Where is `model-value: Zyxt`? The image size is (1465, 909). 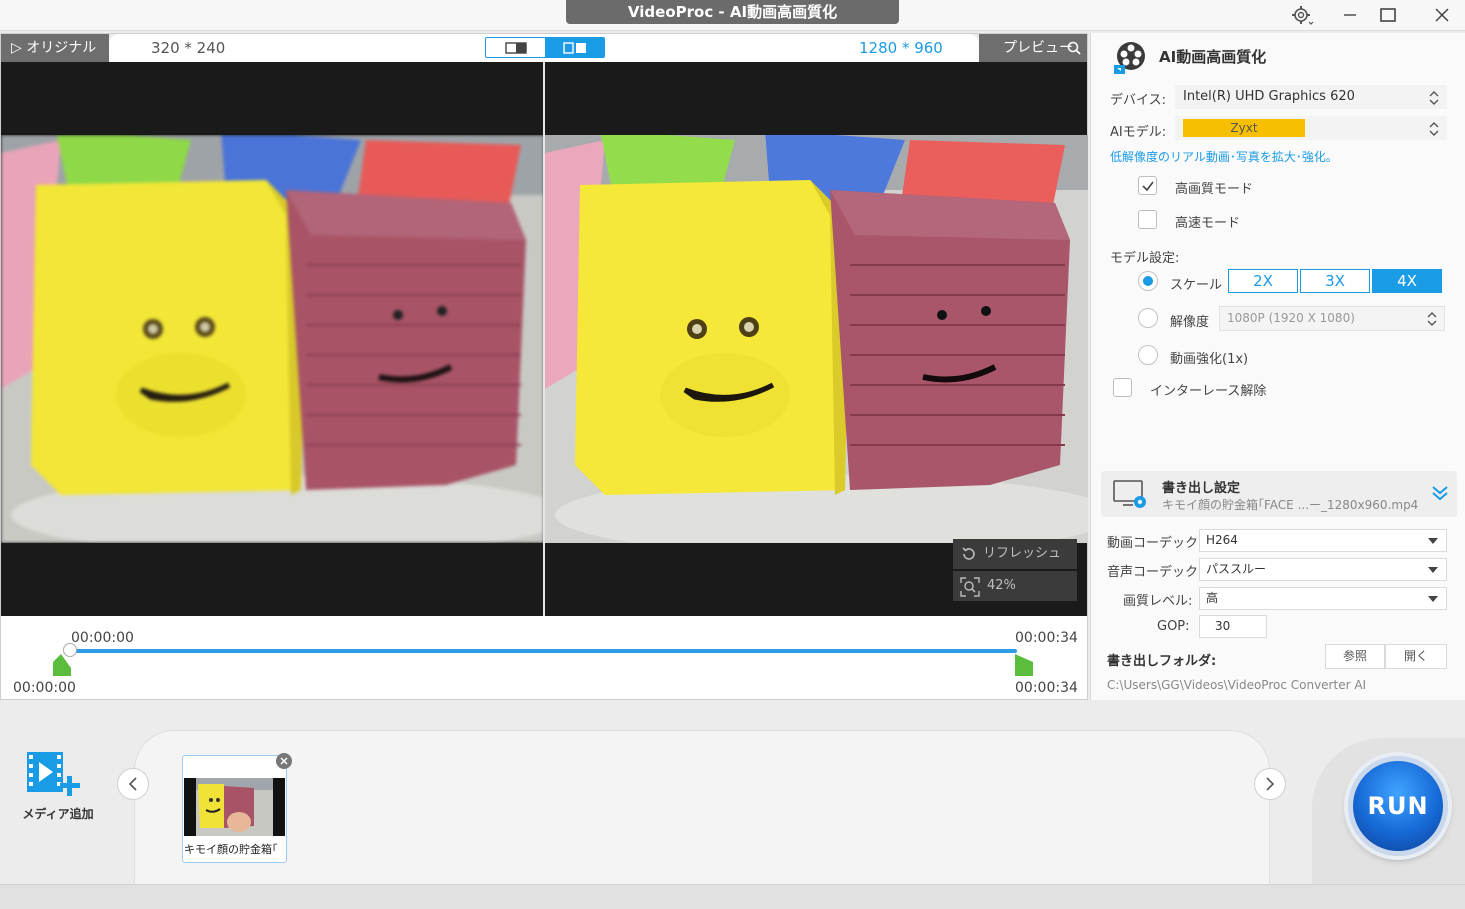
model-value: Zyxt is located at coordinates (1244, 128).